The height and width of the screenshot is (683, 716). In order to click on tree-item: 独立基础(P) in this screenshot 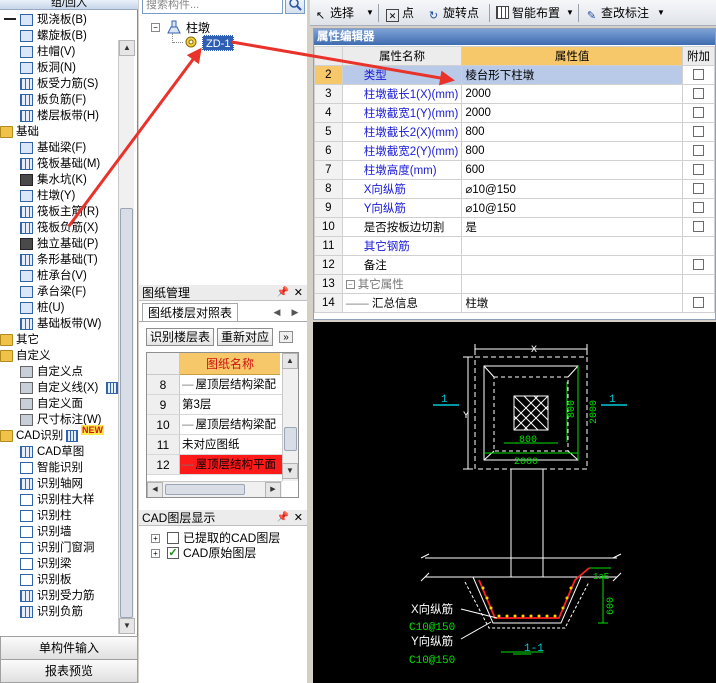, I will do `click(59, 244)`.